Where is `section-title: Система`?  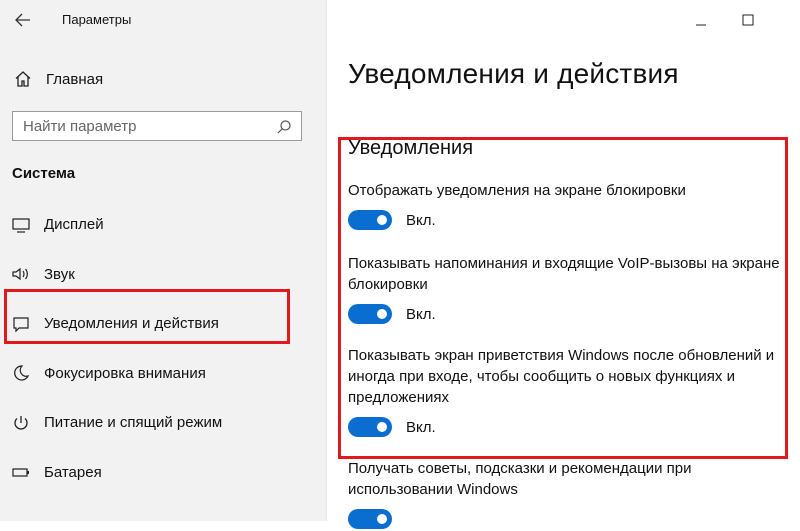 section-title: Система is located at coordinates (44, 173).